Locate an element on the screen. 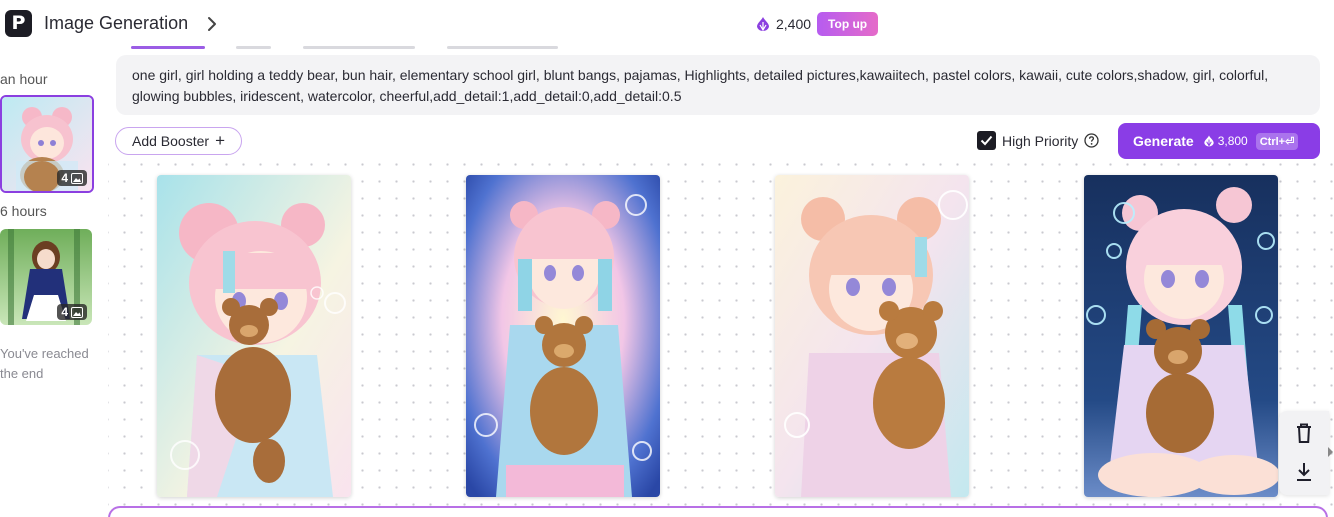  high-priority-toggle: High Priority is located at coordinates (1038, 140).